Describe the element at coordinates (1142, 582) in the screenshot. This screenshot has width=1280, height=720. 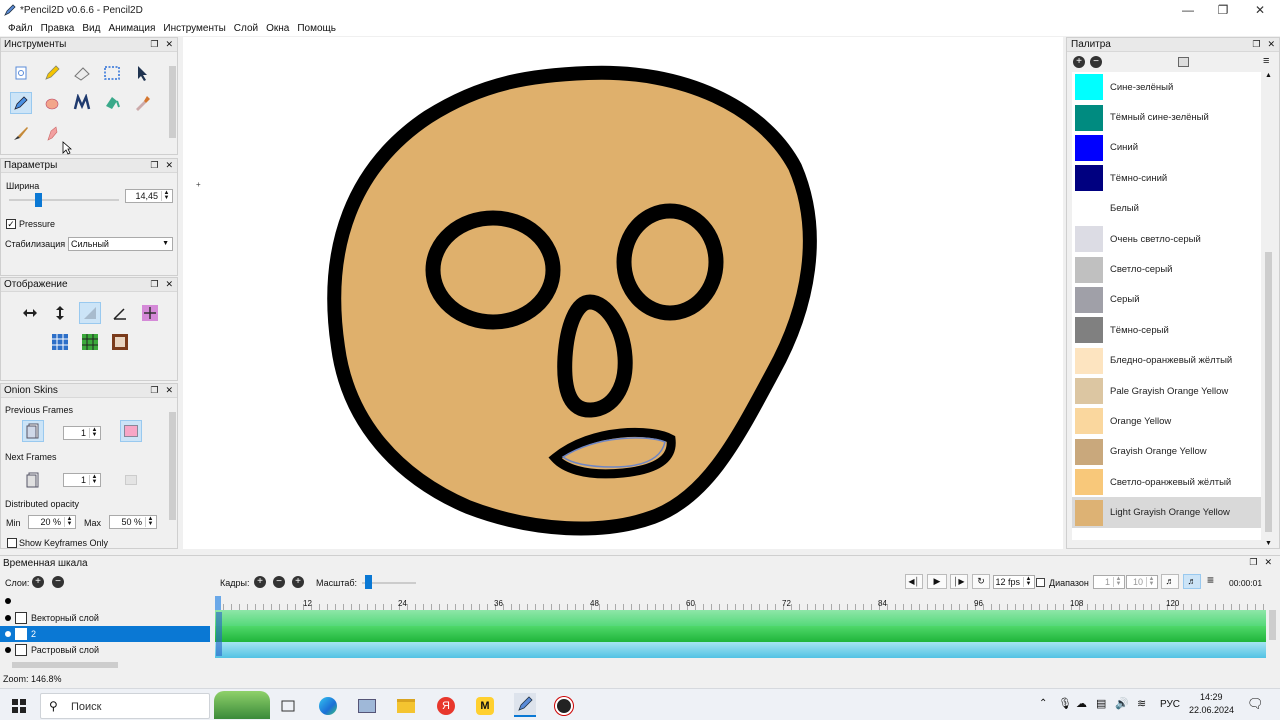
I see `range-end-spinbox: 10 ▲ ▼` at that location.